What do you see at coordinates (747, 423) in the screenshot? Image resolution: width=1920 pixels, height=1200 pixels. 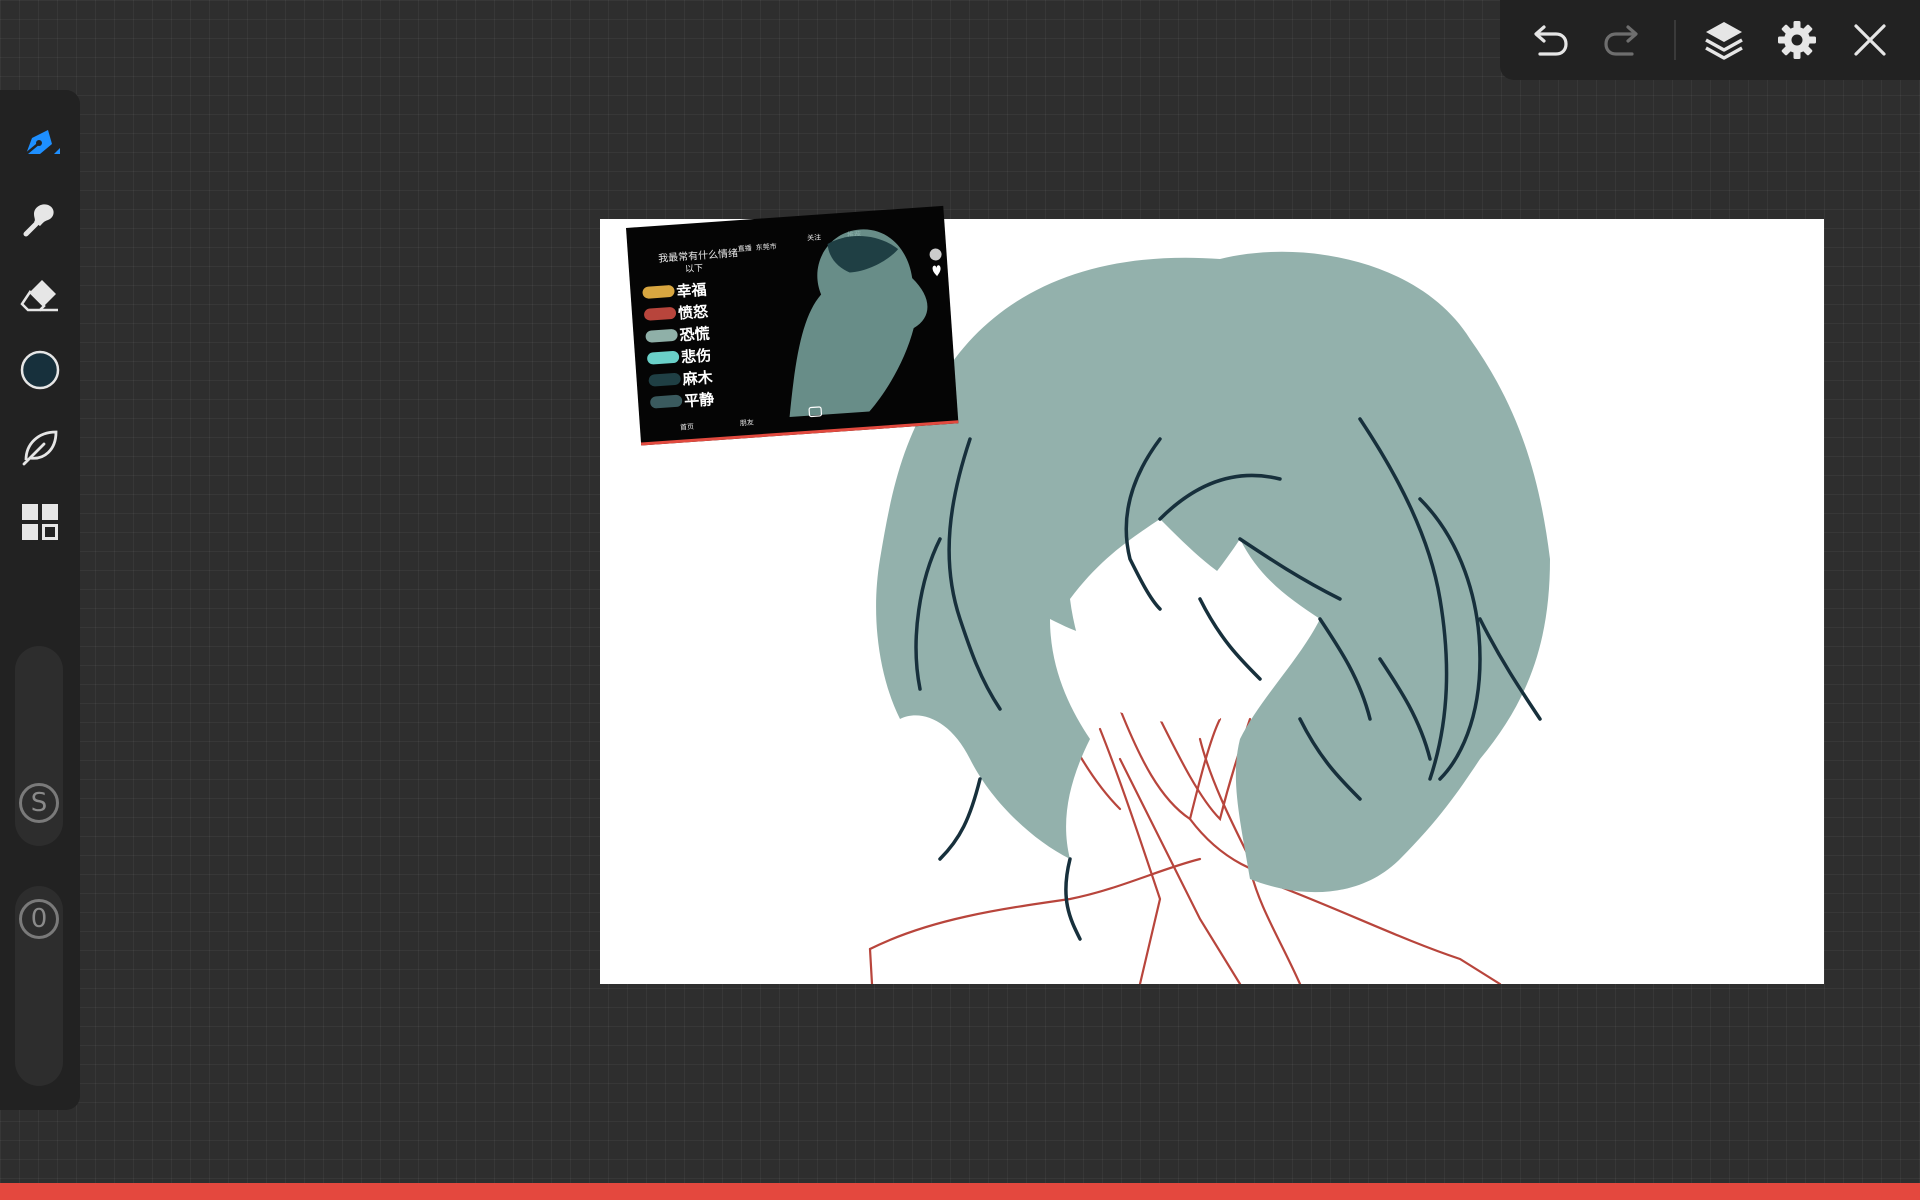 I see `reference-nav-friends: 朋友` at bounding box center [747, 423].